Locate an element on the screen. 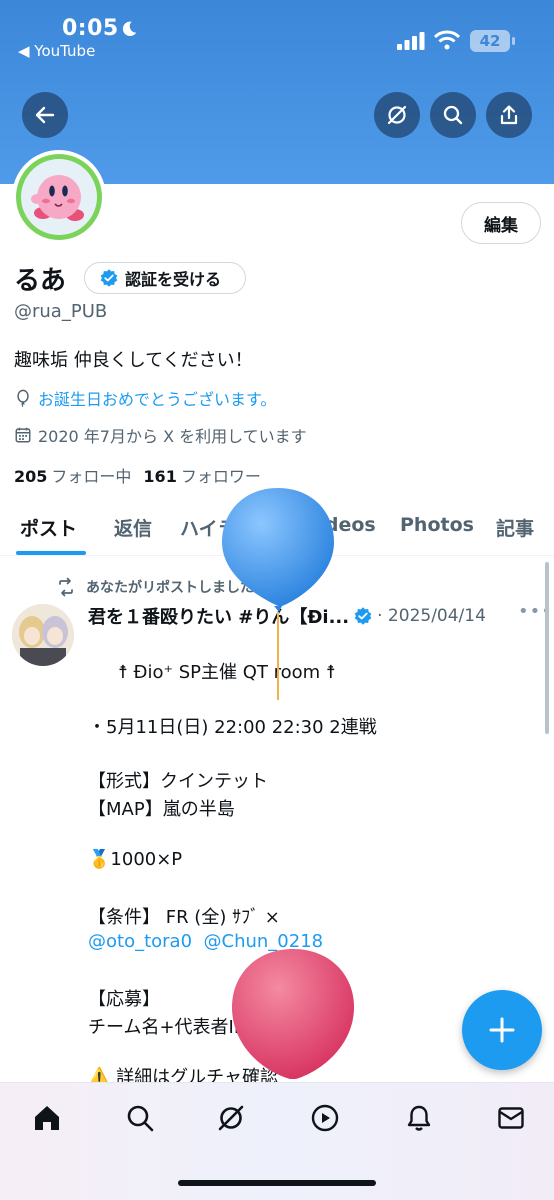 The height and width of the screenshot is (1200, 554). joined-row: 2020 年7月から X を利用しています is located at coordinates (160, 435).